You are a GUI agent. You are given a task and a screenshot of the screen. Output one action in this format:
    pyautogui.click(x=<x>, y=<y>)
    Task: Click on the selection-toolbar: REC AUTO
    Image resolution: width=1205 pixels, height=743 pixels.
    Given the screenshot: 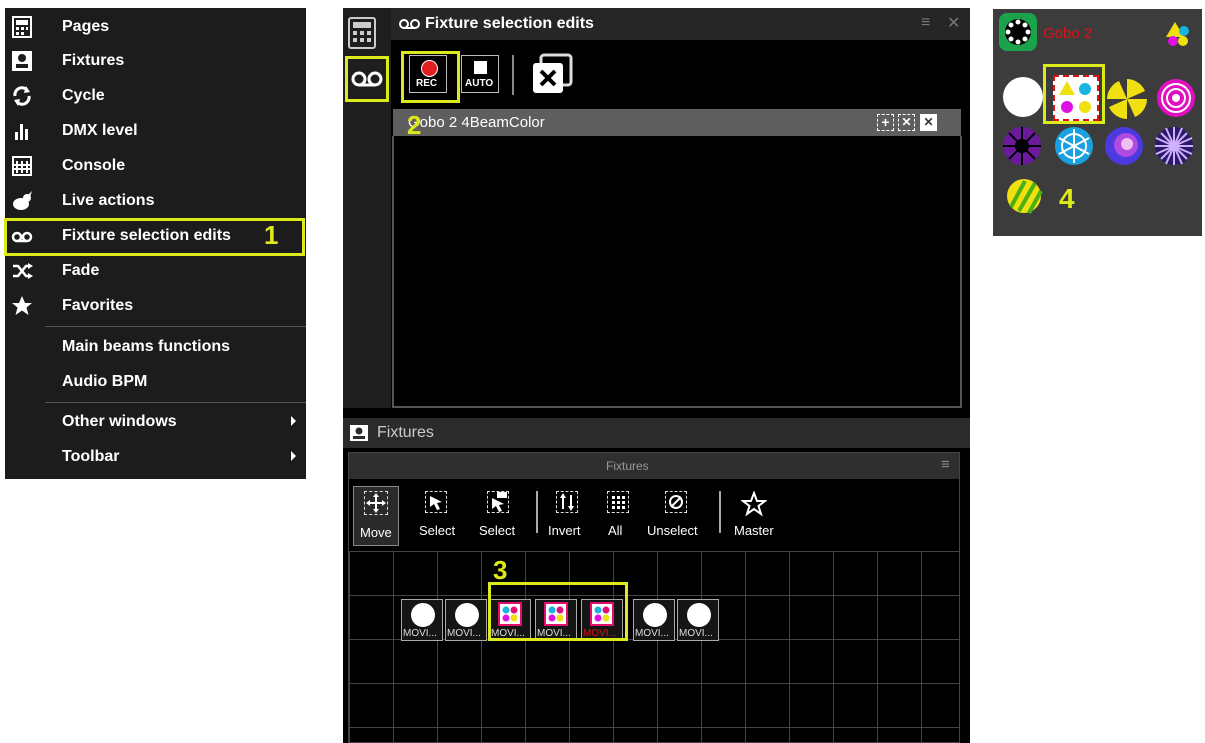 What is the action you would take?
    pyautogui.click(x=680, y=73)
    